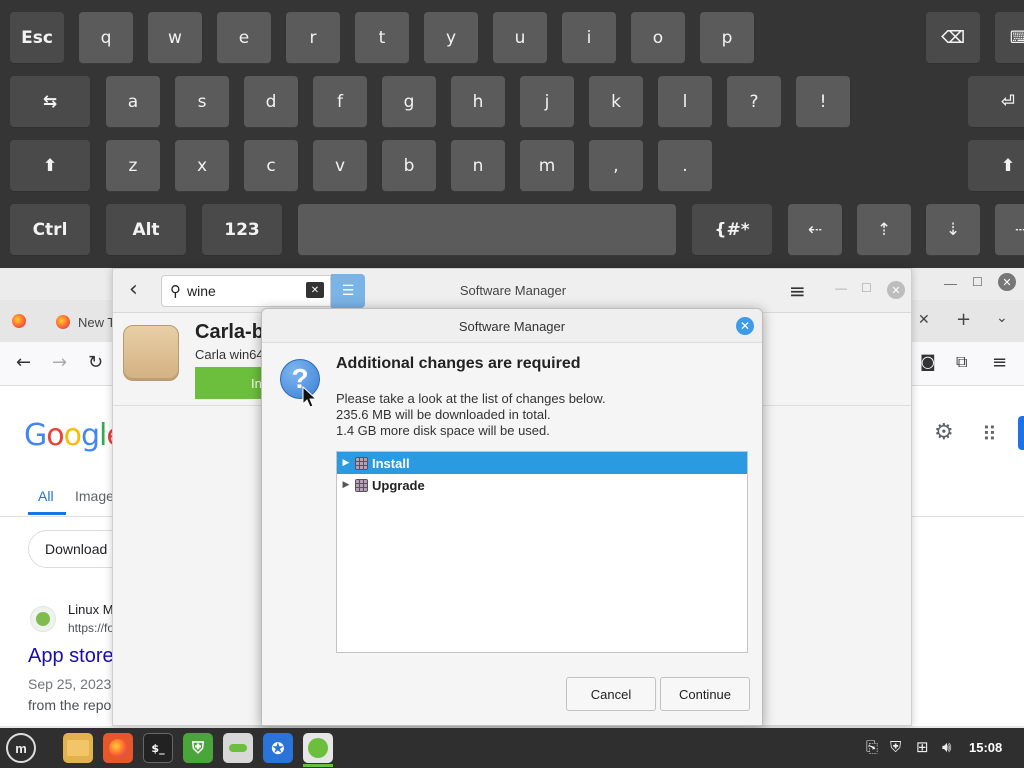 Image resolution: width=1024 pixels, height=768 pixels. Describe the element at coordinates (382, 38) in the screenshot. I see `key-t: t` at that location.